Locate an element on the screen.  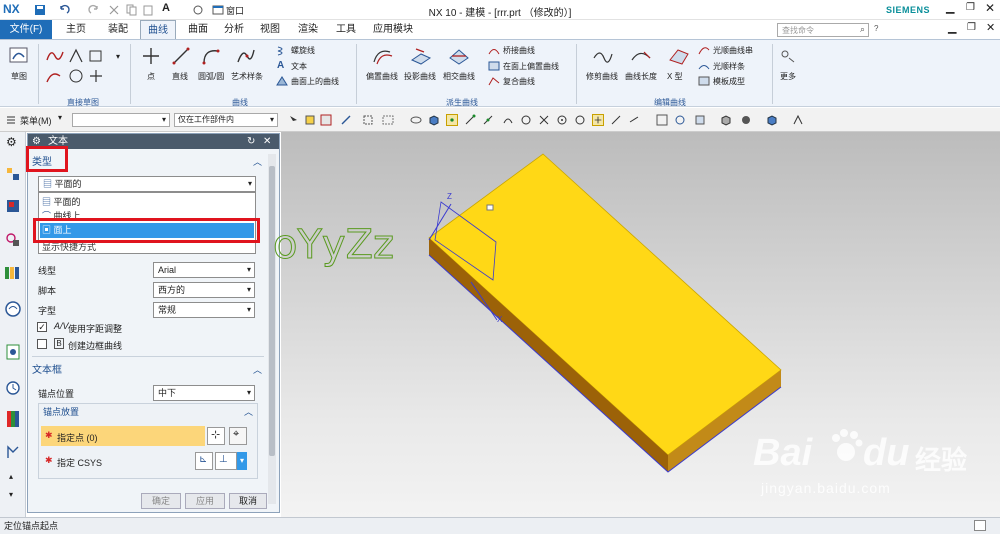
web-browser-icon is located at coordinates (13, 309).